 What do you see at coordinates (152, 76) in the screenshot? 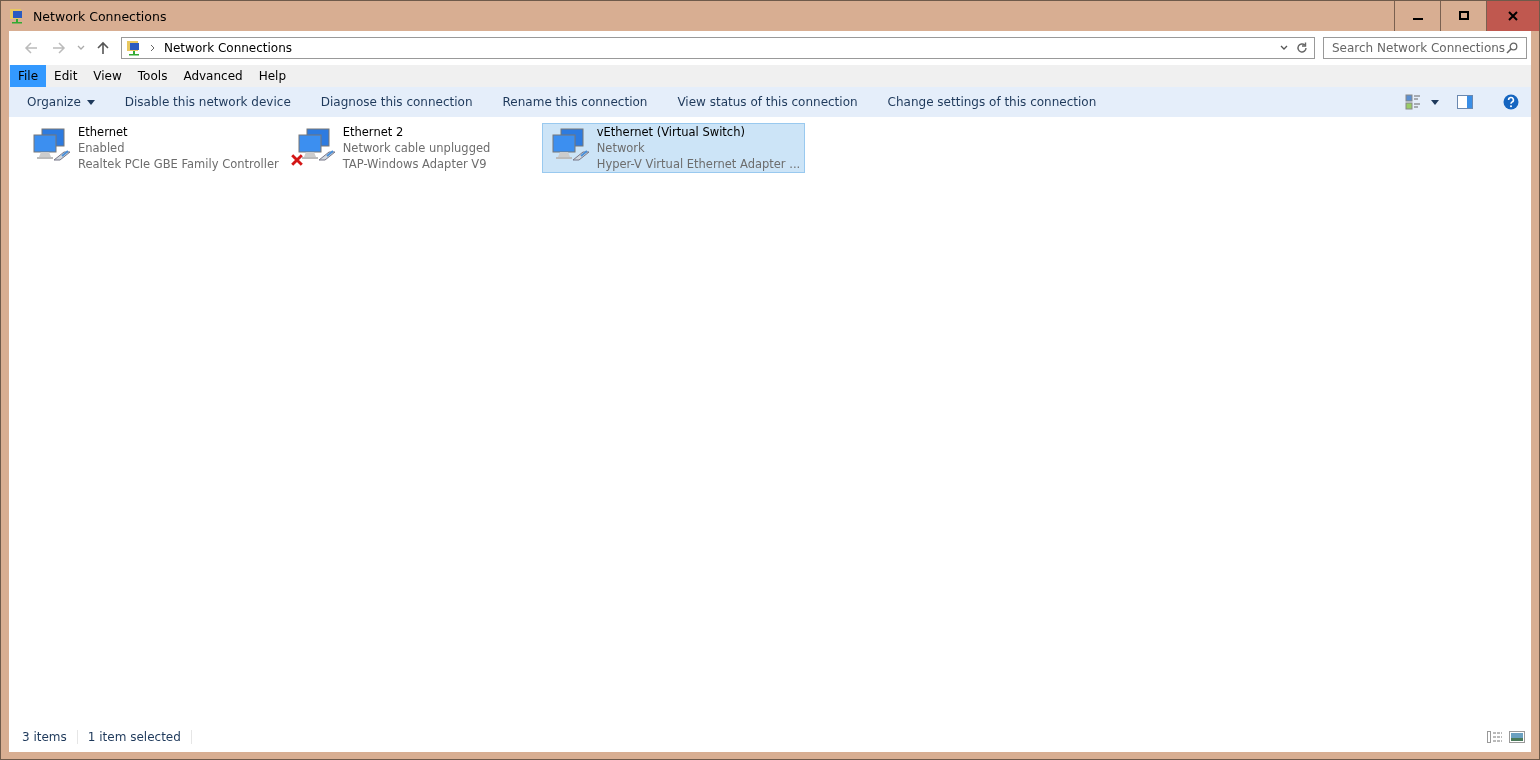
I see `menu-item: Tools` at bounding box center [152, 76].